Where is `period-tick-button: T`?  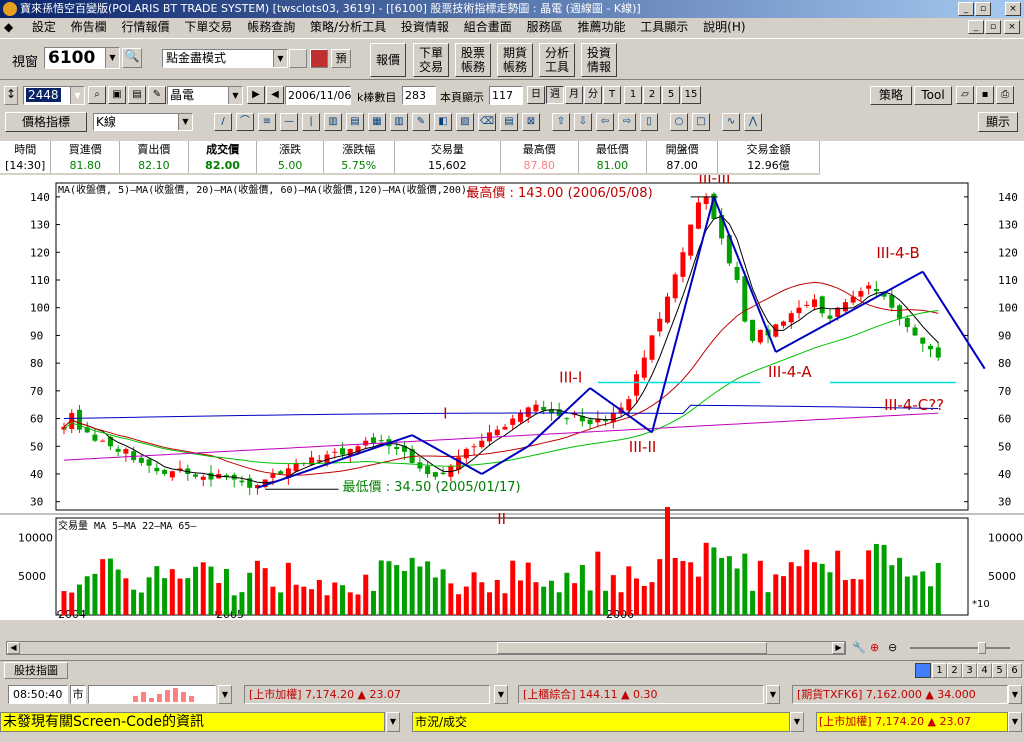 period-tick-button: T is located at coordinates (612, 95).